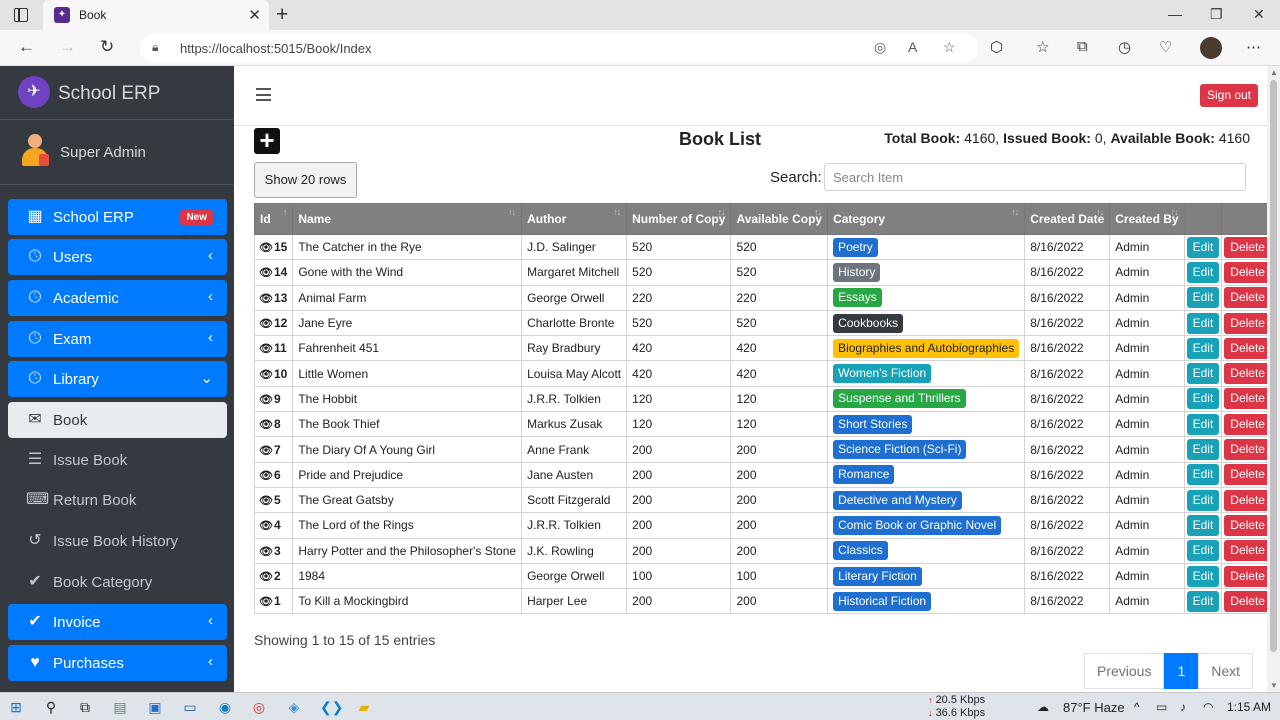 The height and width of the screenshot is (720, 1280). What do you see at coordinates (51, 707) in the screenshot?
I see `search-icon: ⚲` at bounding box center [51, 707].